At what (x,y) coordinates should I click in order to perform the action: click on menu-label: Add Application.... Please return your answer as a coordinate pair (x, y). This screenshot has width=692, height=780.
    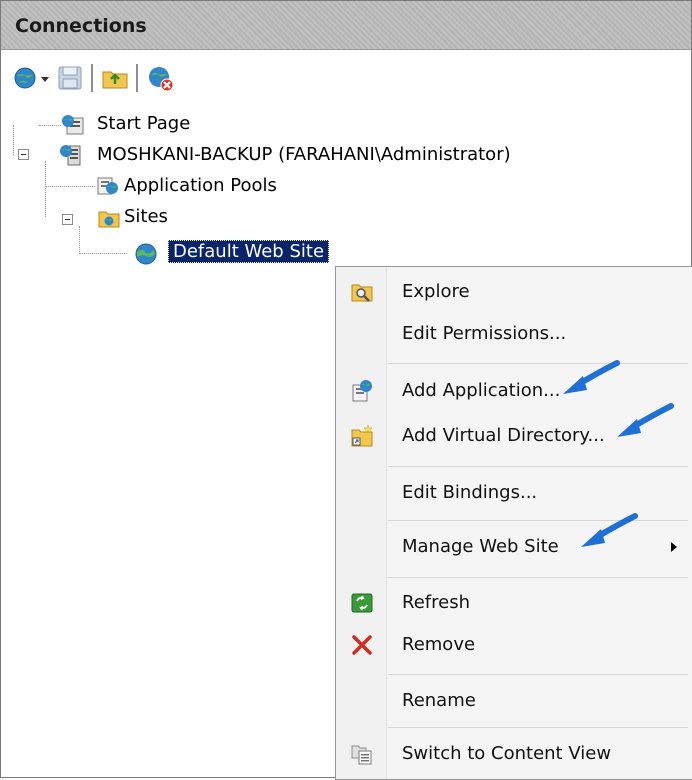
    Looking at the image, I should click on (481, 390).